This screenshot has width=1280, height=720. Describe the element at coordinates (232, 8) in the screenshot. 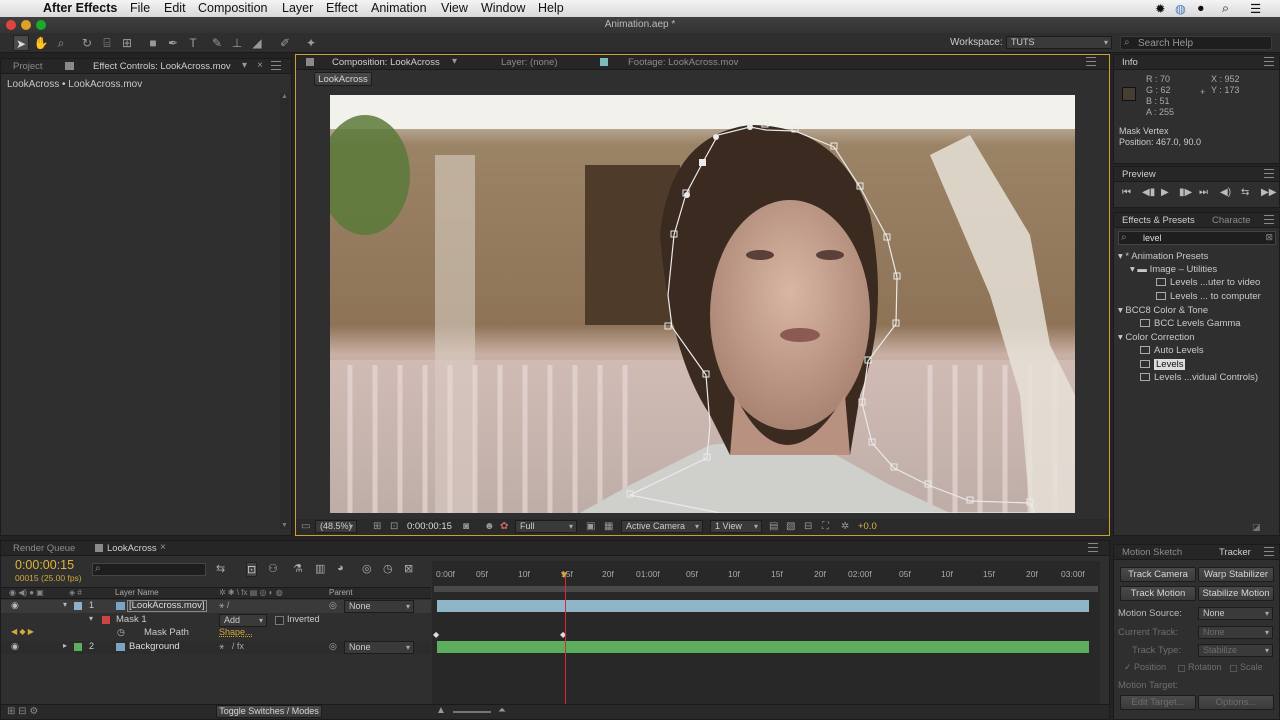

I see `menu-composition: Composition` at that location.